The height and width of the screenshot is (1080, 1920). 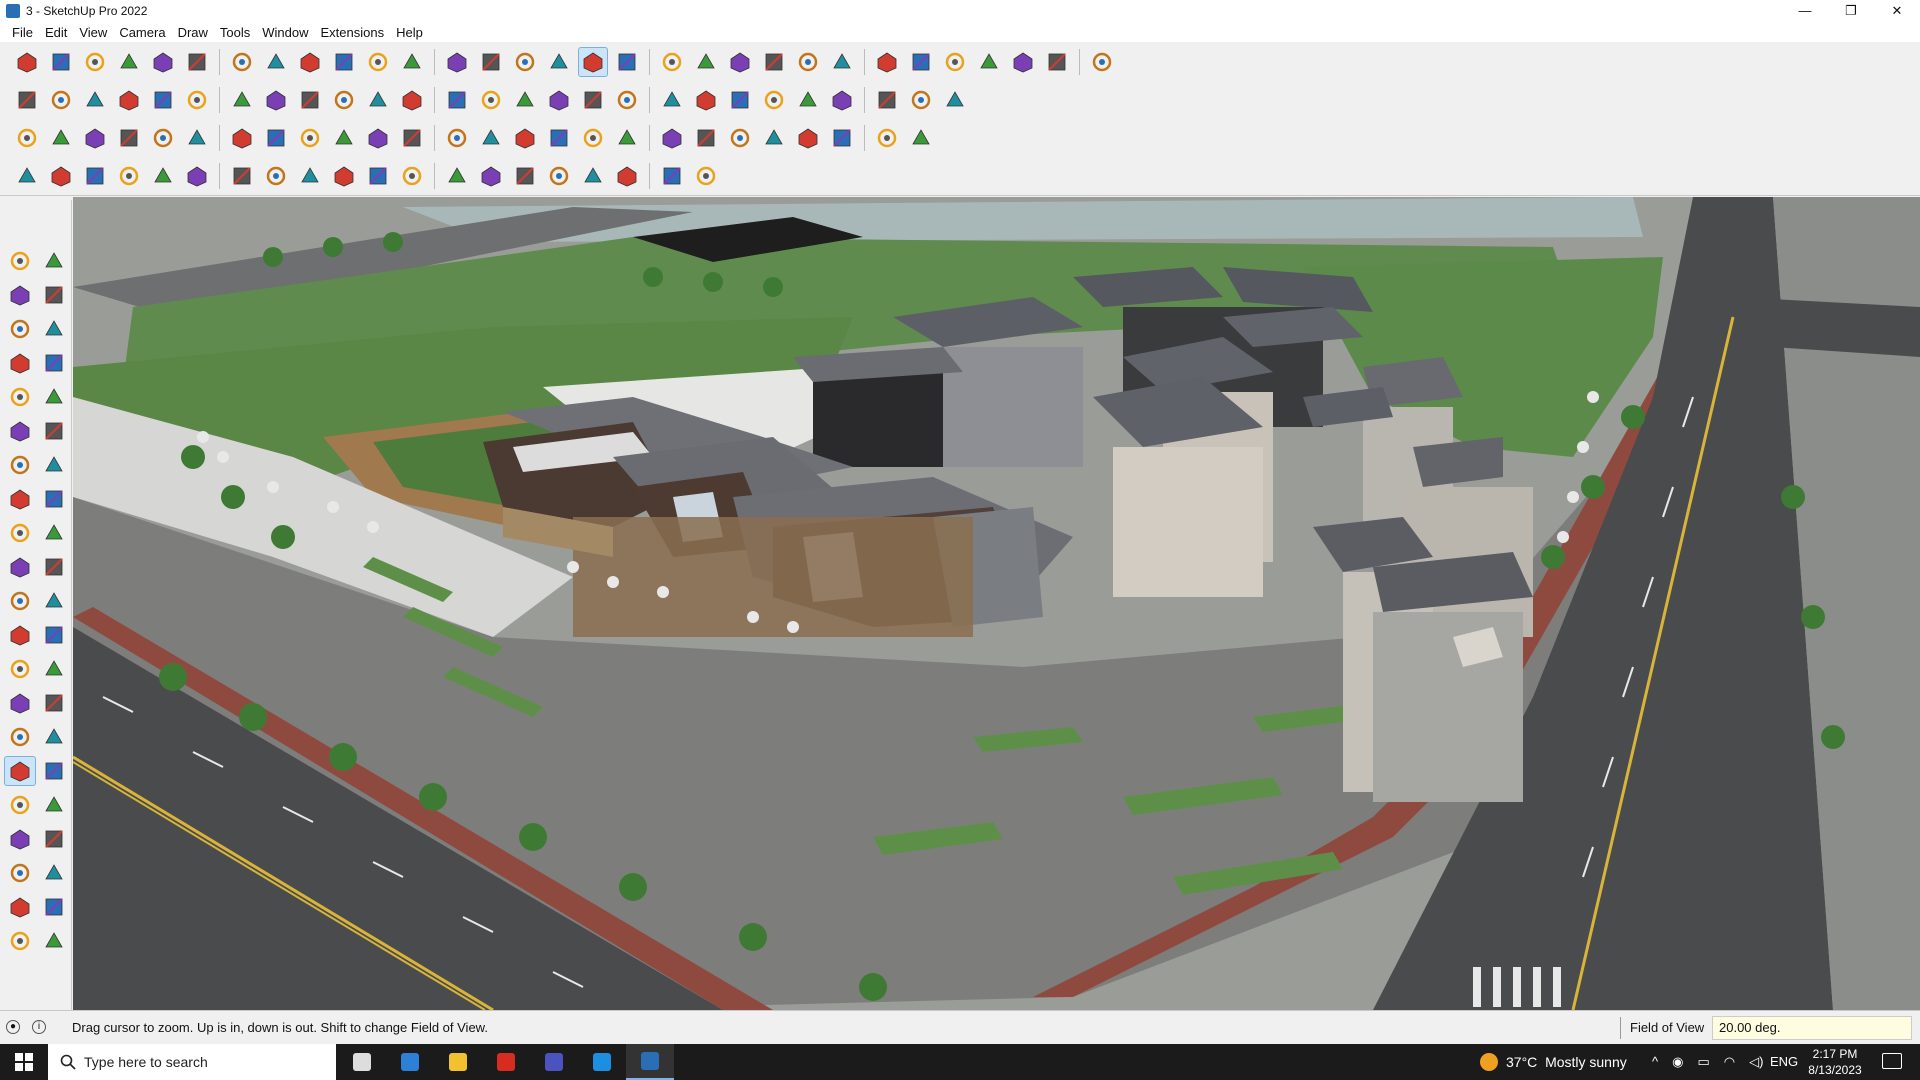 What do you see at coordinates (808, 138) in the screenshot?
I see `array-icon` at bounding box center [808, 138].